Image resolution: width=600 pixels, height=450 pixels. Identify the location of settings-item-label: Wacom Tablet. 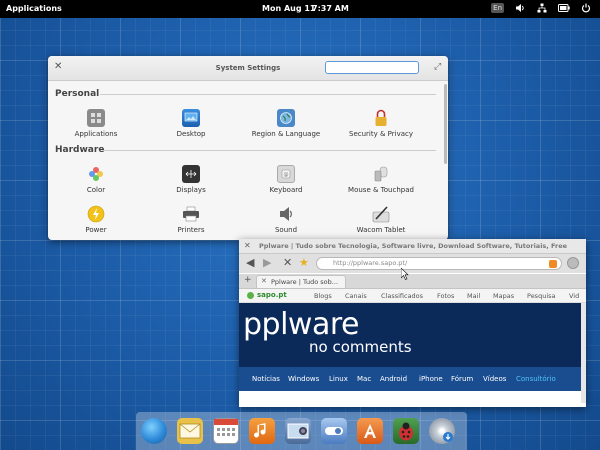
(381, 230).